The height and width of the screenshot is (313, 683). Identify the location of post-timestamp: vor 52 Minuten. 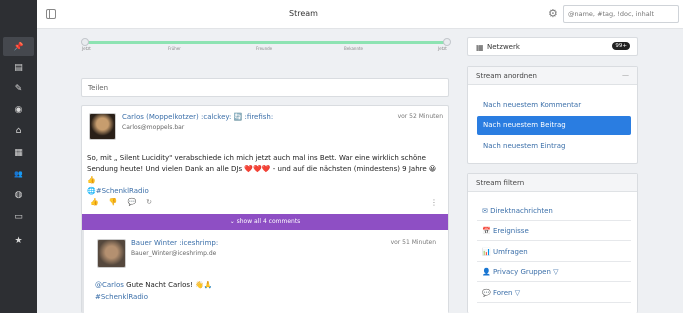
(420, 116).